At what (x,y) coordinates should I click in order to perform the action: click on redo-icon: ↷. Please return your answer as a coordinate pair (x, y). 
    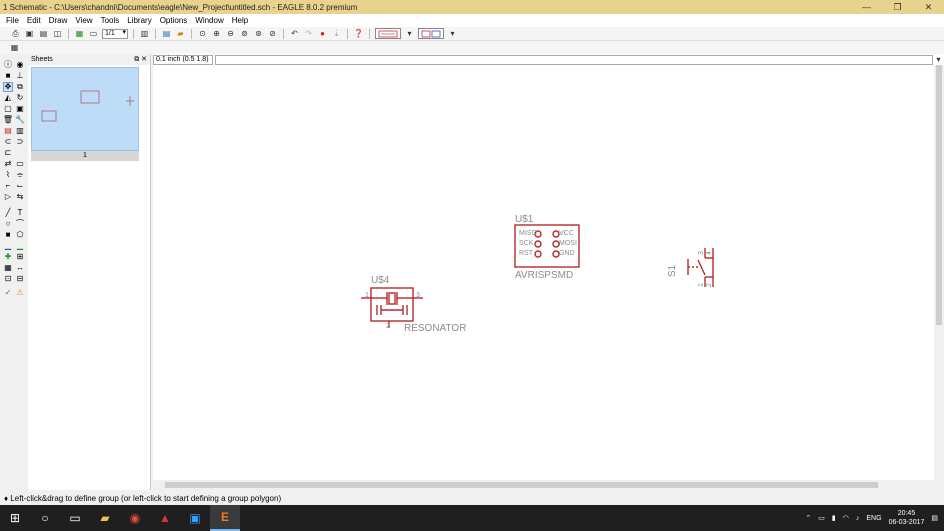
    Looking at the image, I should click on (308, 33).